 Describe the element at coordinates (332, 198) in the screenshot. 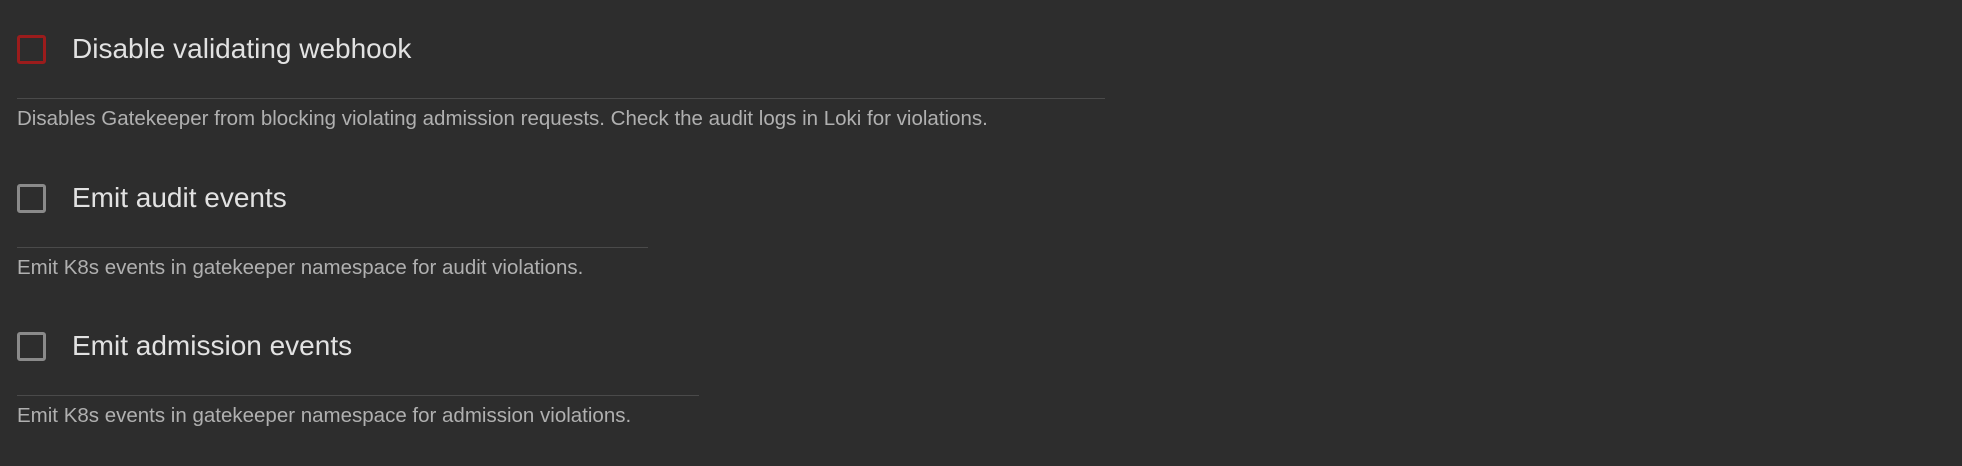

I see `setting-header: Emit audit events` at that location.